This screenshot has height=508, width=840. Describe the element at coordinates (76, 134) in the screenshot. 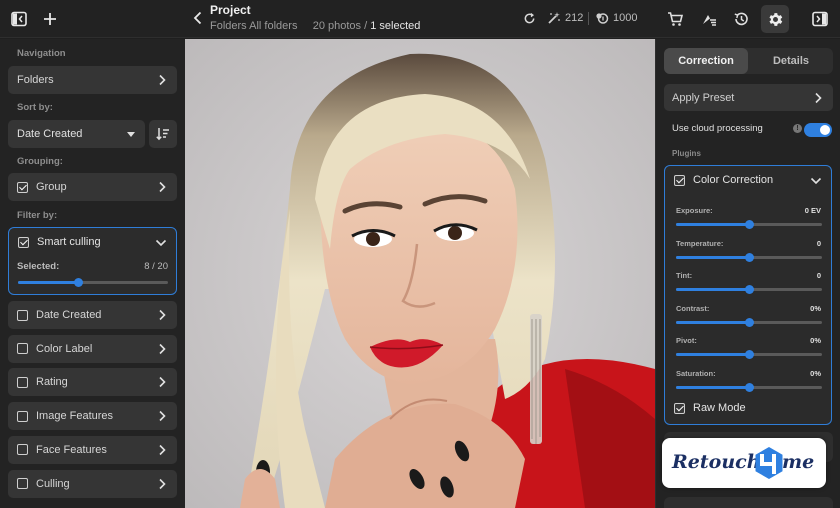

I see `sort-select: Date Created` at that location.